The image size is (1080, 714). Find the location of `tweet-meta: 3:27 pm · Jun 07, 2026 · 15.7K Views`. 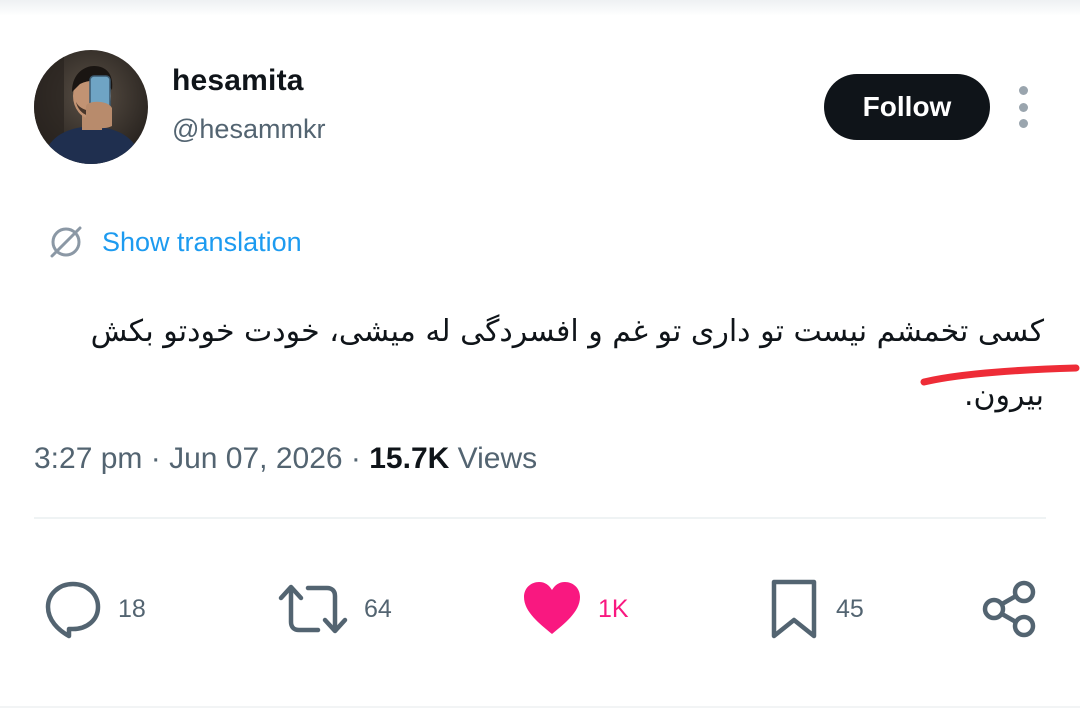

tweet-meta: 3:27 pm · Jun 07, 2026 · 15.7K Views is located at coordinates (285, 459).